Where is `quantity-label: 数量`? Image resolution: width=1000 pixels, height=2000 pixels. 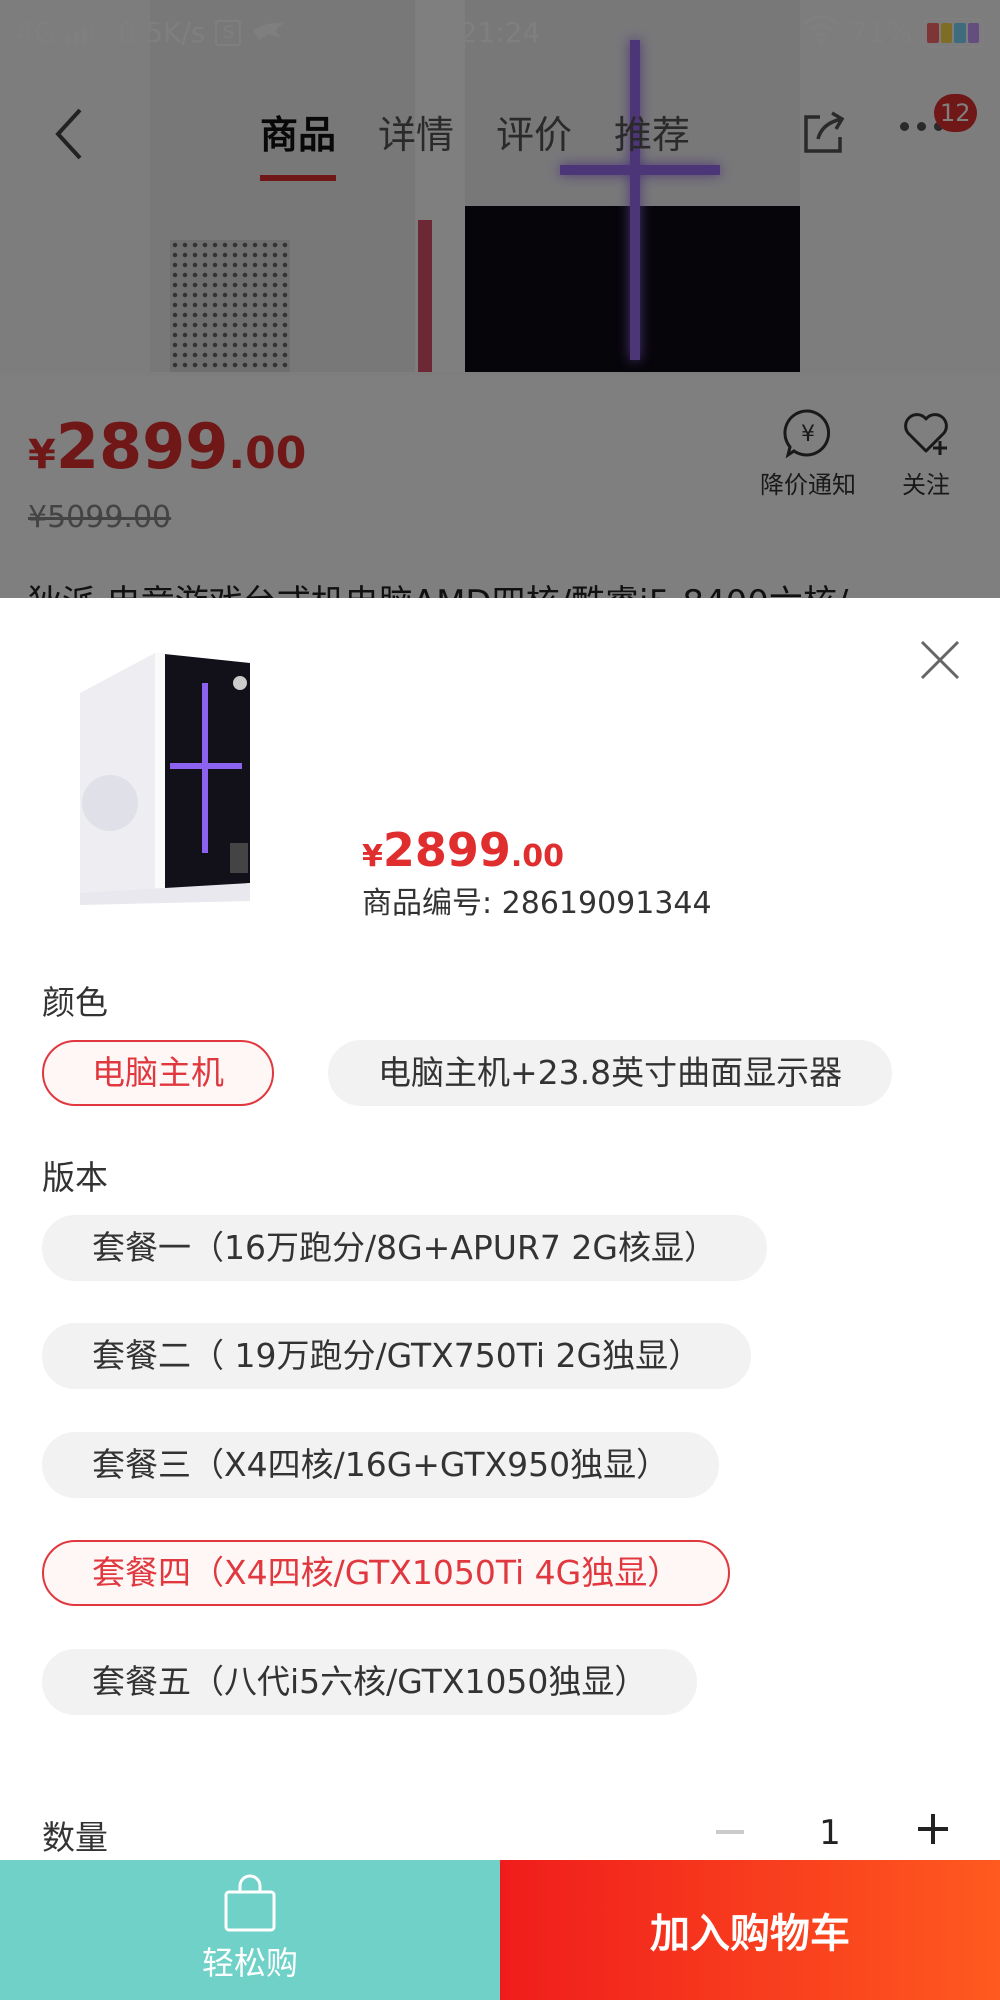 quantity-label: 数量 is located at coordinates (75, 1837).